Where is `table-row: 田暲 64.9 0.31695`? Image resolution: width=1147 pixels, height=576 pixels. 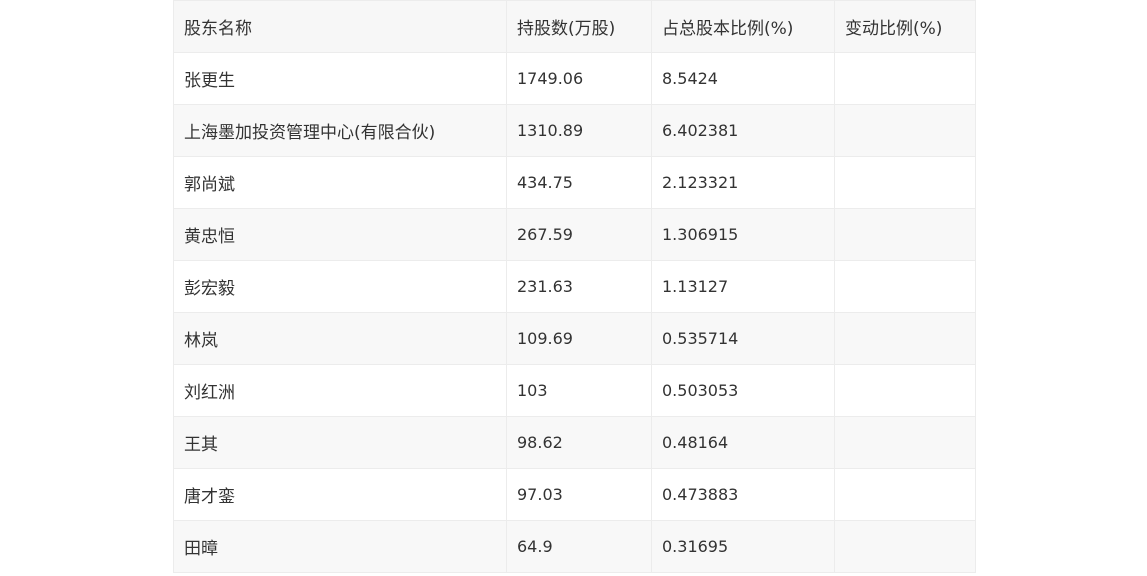 table-row: 田暲 64.9 0.31695 is located at coordinates (574, 546).